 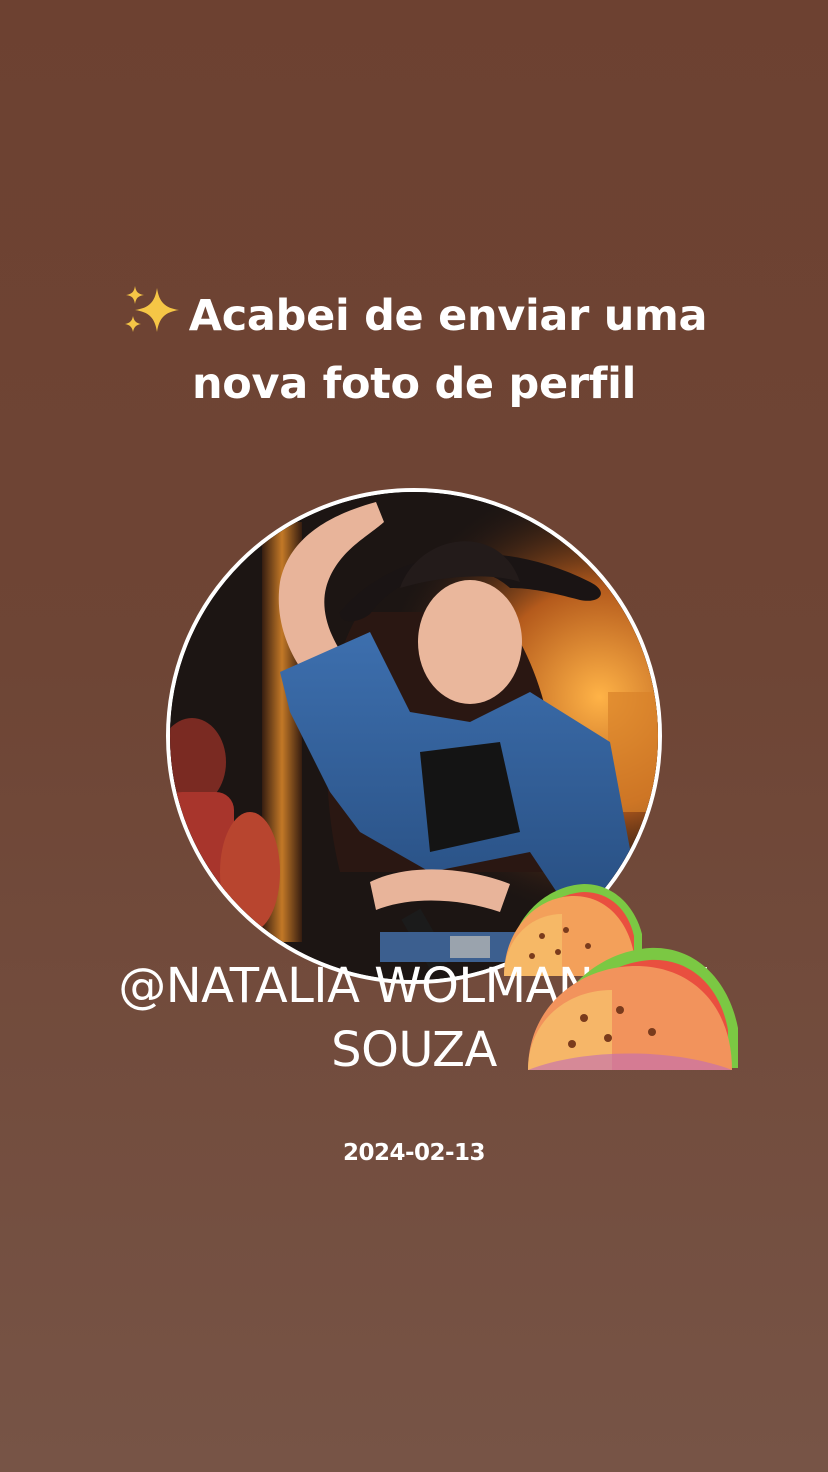 I want to click on headline: Acabei de enviar uma nova foto de perfil, so click(x=414, y=350).